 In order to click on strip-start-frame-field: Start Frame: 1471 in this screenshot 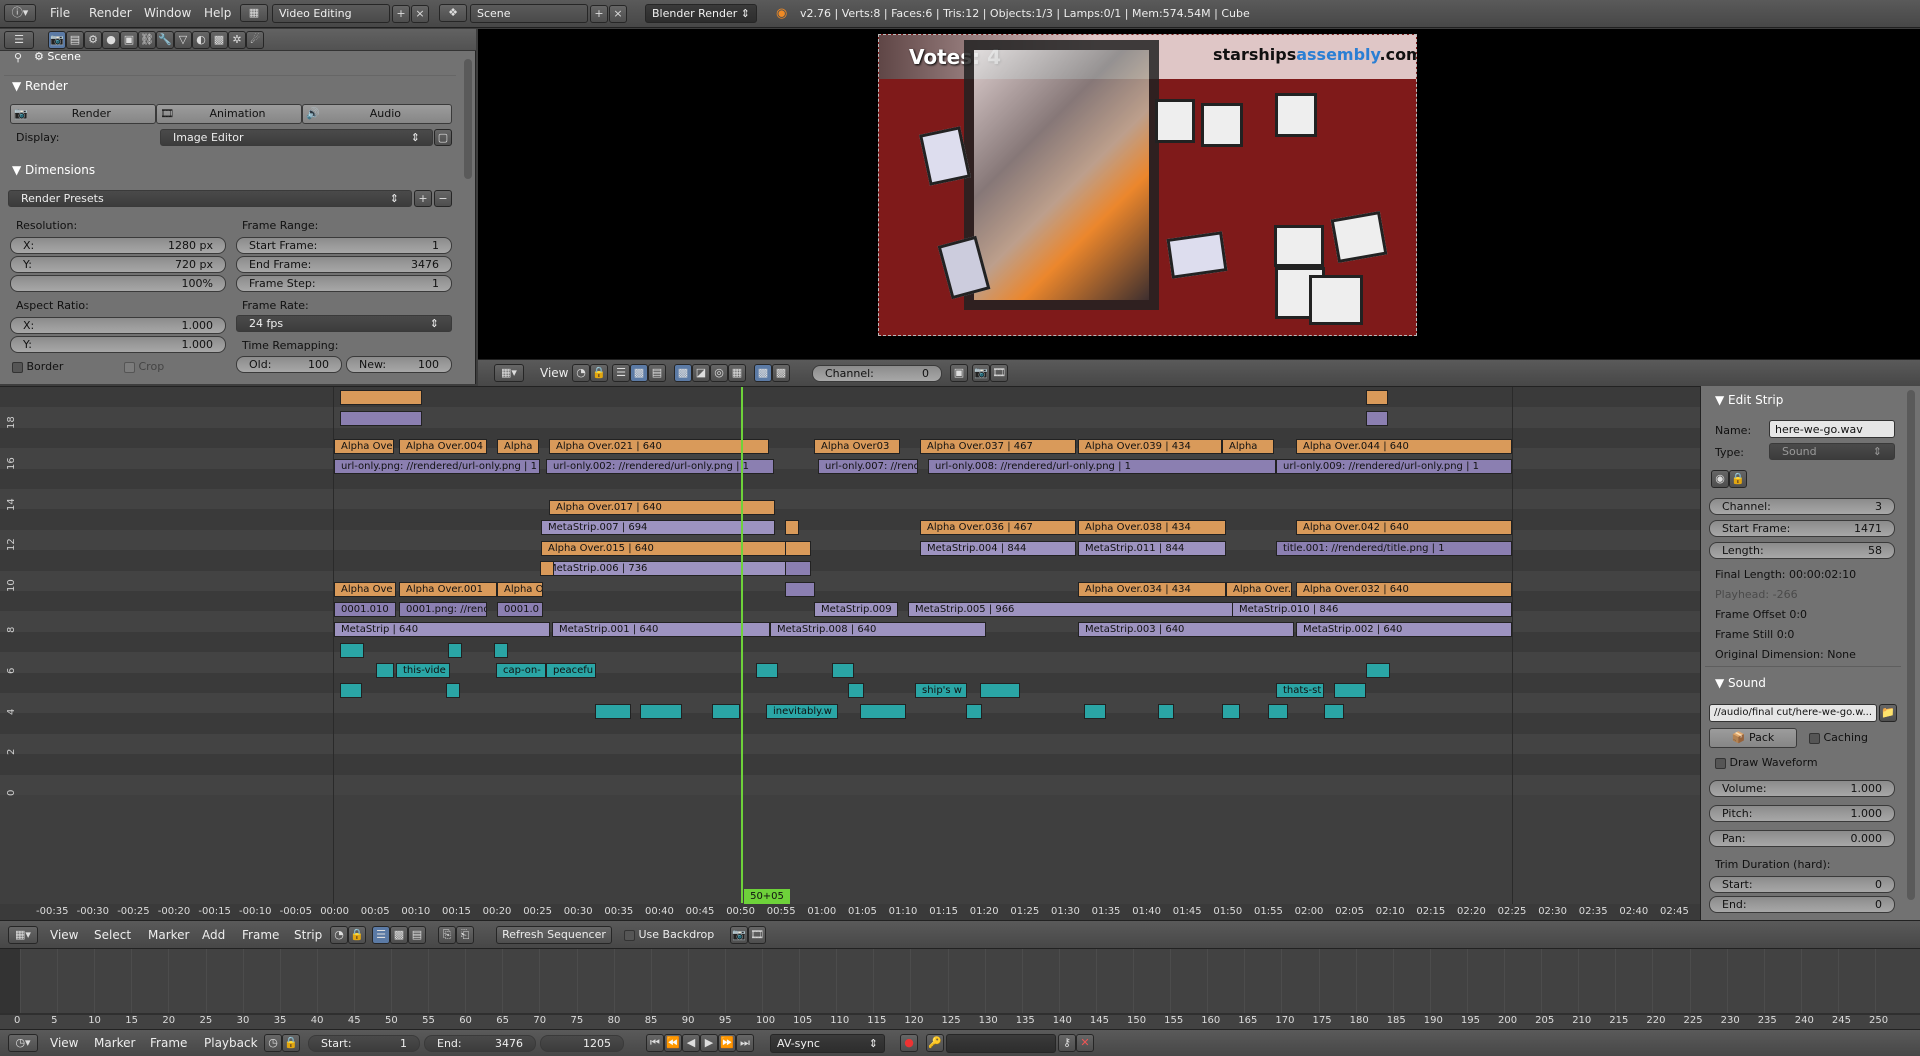, I will do `click(1802, 528)`.